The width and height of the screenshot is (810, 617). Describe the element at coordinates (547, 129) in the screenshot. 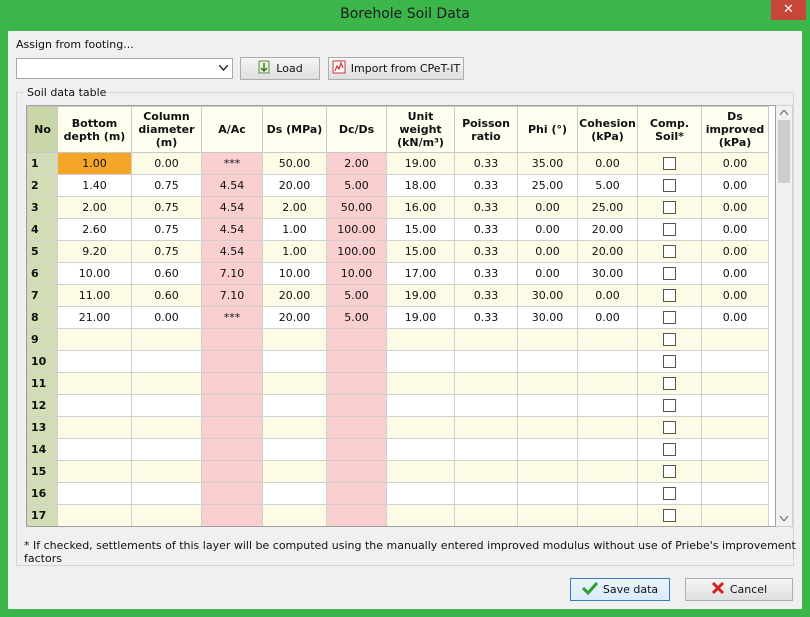

I see `column-header: Phi (°)` at that location.